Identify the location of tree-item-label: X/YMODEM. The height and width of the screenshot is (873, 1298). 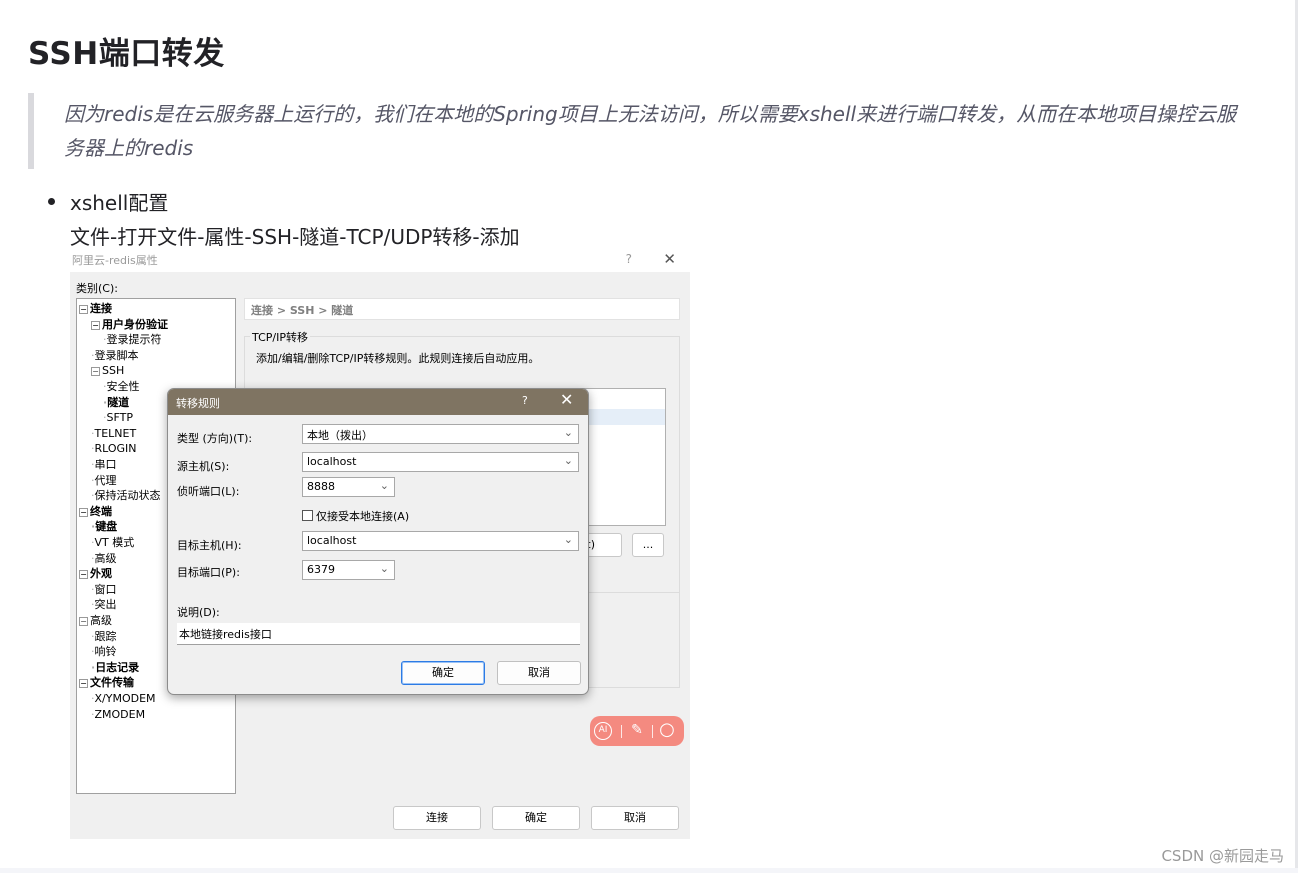
(125, 698).